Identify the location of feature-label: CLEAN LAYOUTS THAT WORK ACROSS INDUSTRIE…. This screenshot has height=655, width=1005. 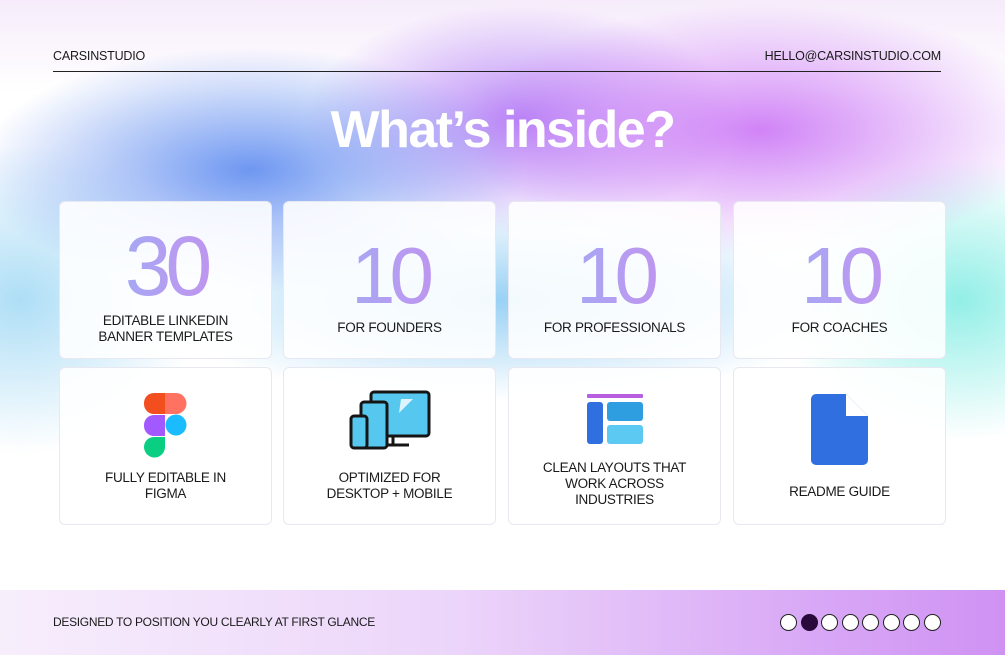
(614, 483).